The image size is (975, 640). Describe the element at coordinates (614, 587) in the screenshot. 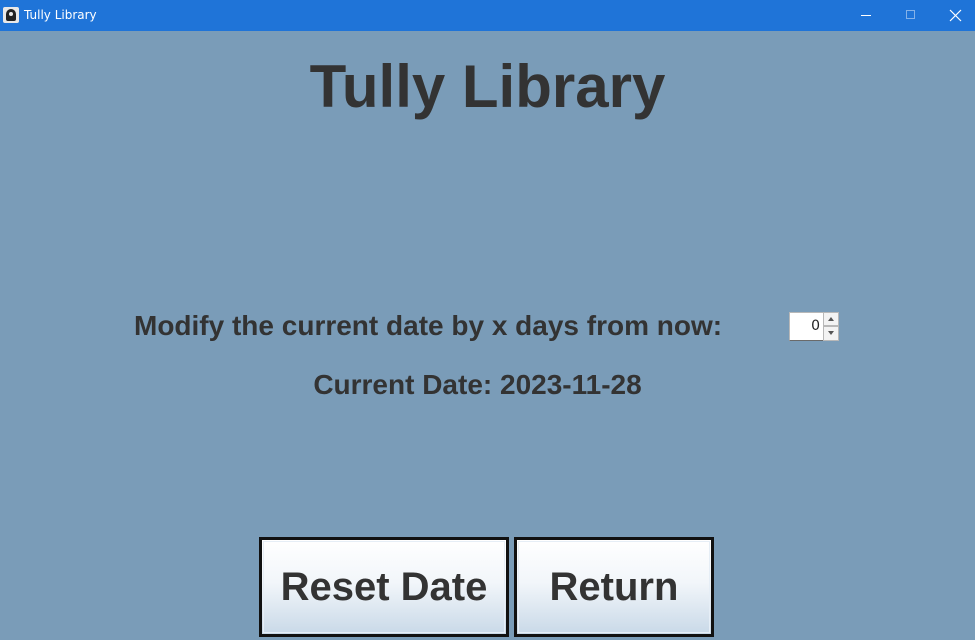

I see `return-button: Return` at that location.